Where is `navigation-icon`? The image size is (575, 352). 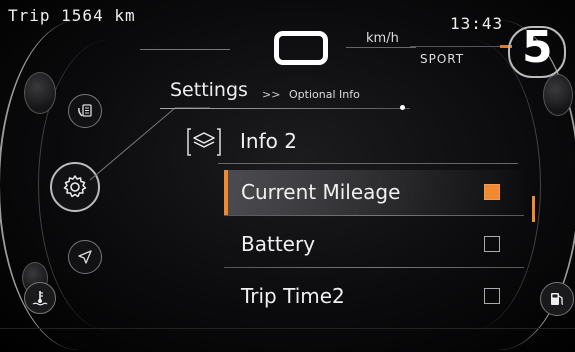
navigation-icon is located at coordinates (85, 257).